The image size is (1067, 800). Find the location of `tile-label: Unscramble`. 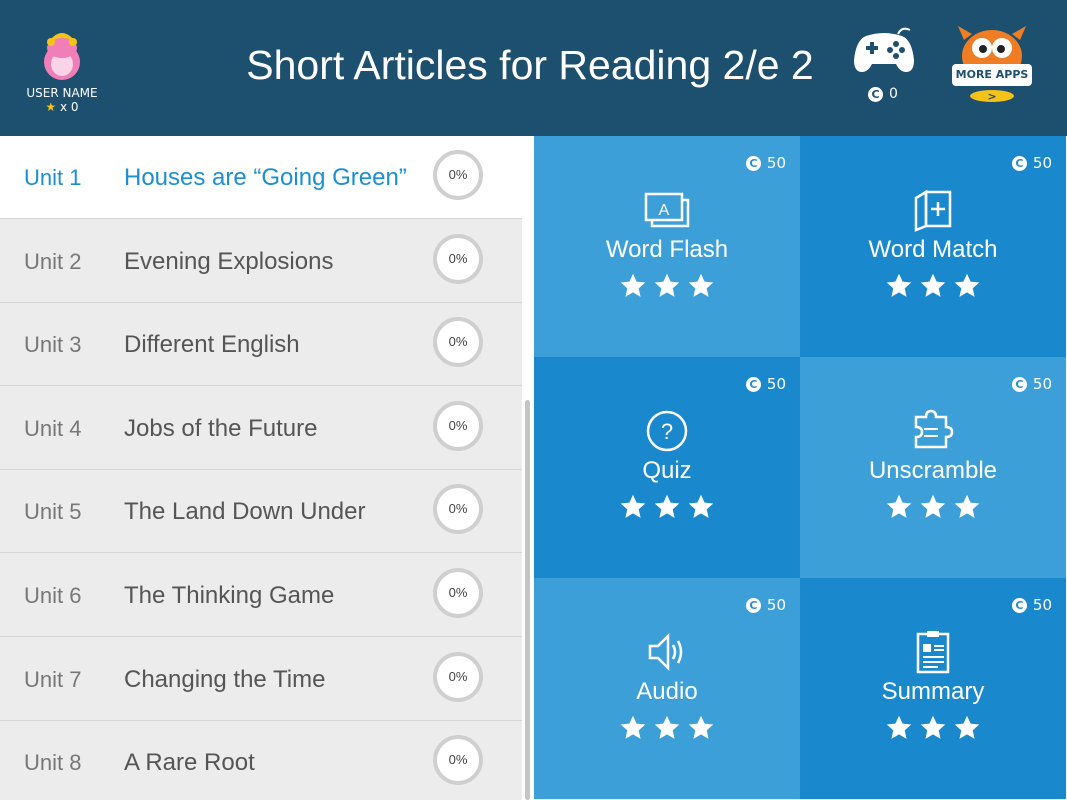

tile-label: Unscramble is located at coordinates (933, 470).